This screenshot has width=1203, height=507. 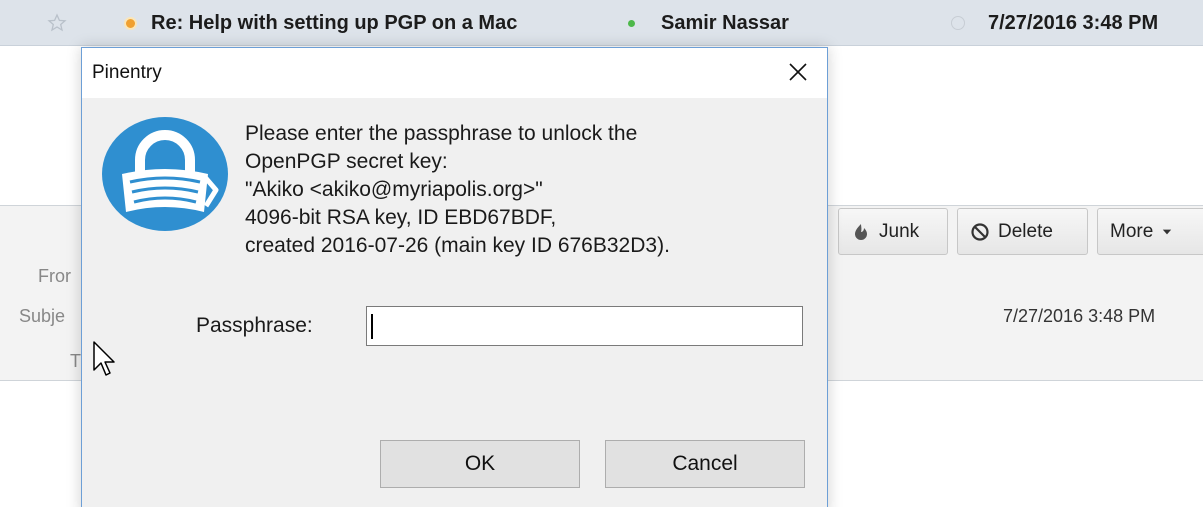 What do you see at coordinates (1167, 231) in the screenshot?
I see `chevron-down-icon` at bounding box center [1167, 231].